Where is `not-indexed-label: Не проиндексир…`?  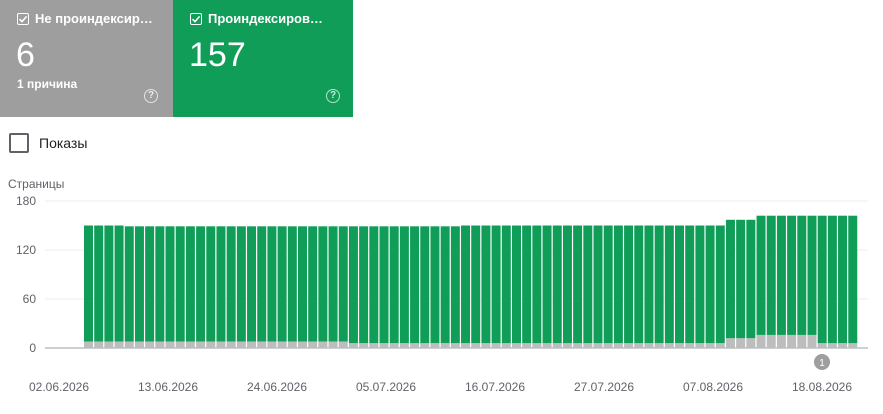
not-indexed-label: Не проиндексир… is located at coordinates (94, 18).